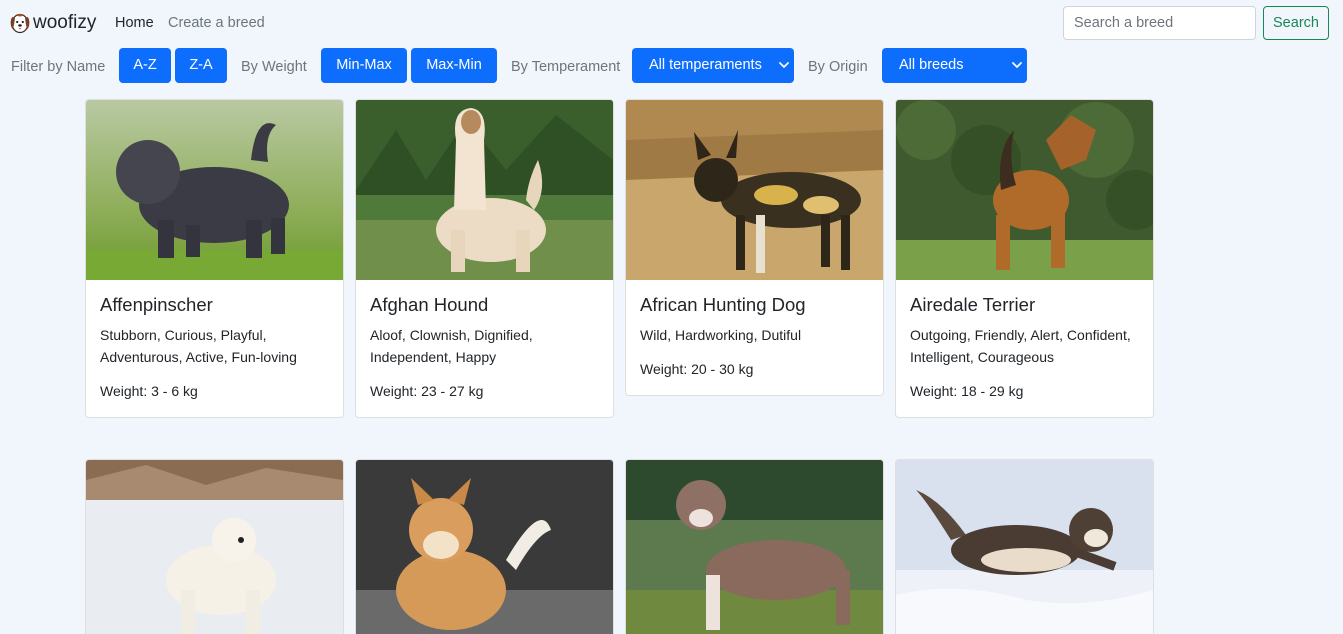 The height and width of the screenshot is (634, 1343). I want to click on temperament-select: All temperaments, so click(713, 65).